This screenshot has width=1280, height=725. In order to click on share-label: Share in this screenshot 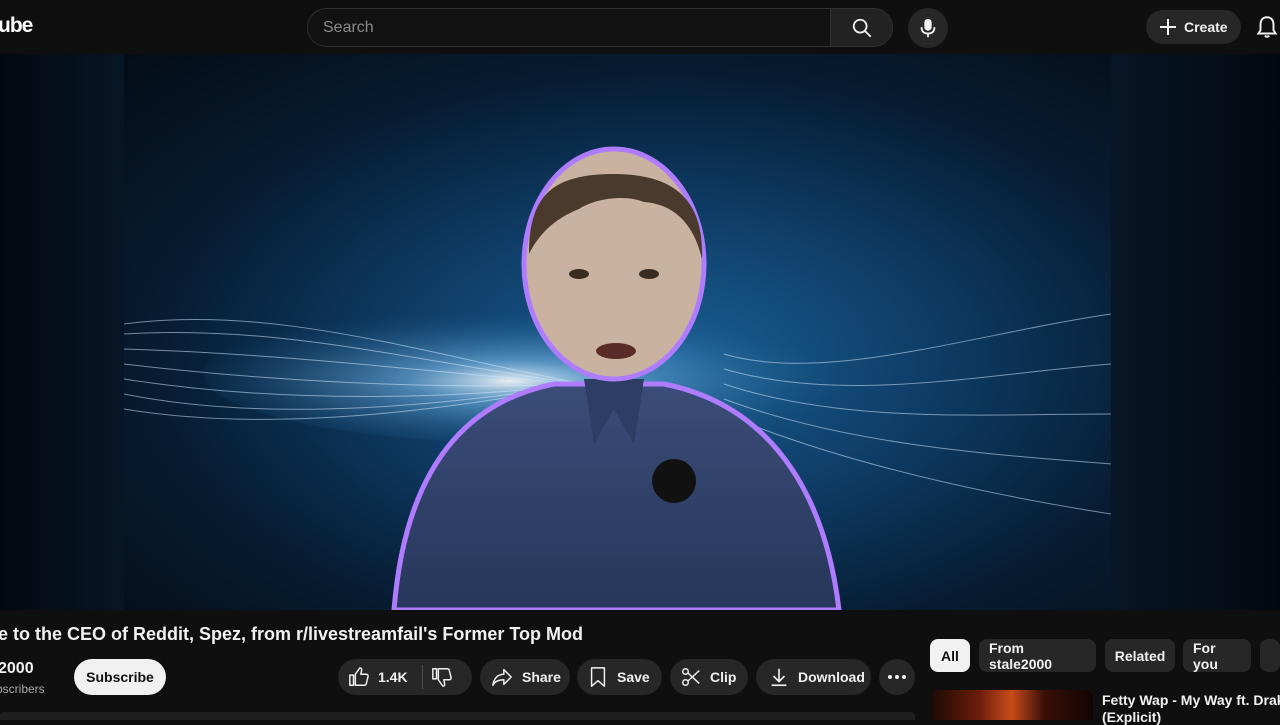, I will do `click(541, 677)`.